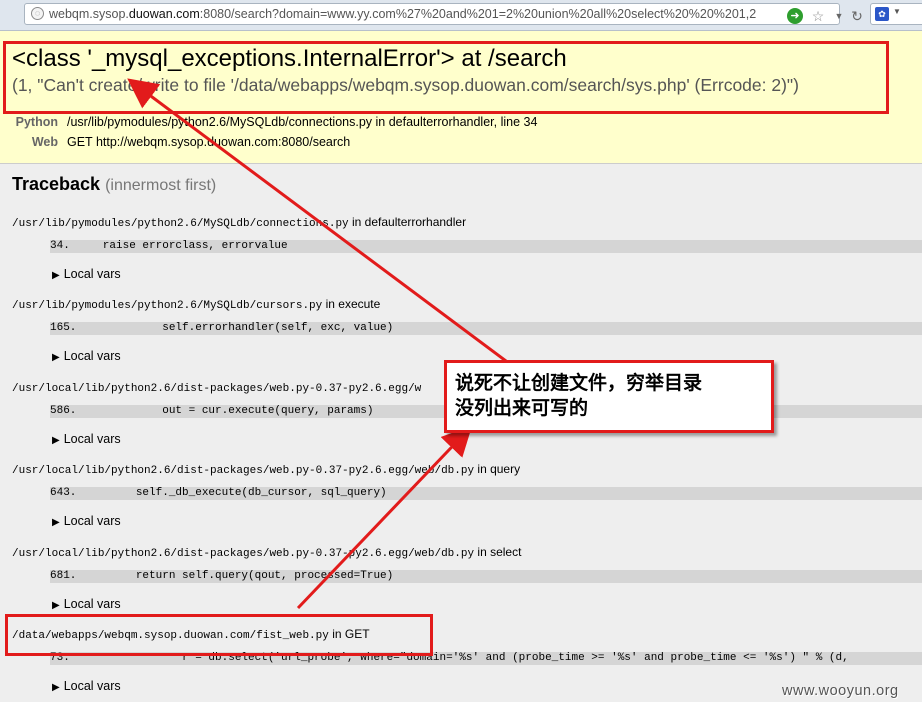 Image resolution: width=922 pixels, height=702 pixels. What do you see at coordinates (37, 13) in the screenshot?
I see `globe-icon: ◌` at bounding box center [37, 13].